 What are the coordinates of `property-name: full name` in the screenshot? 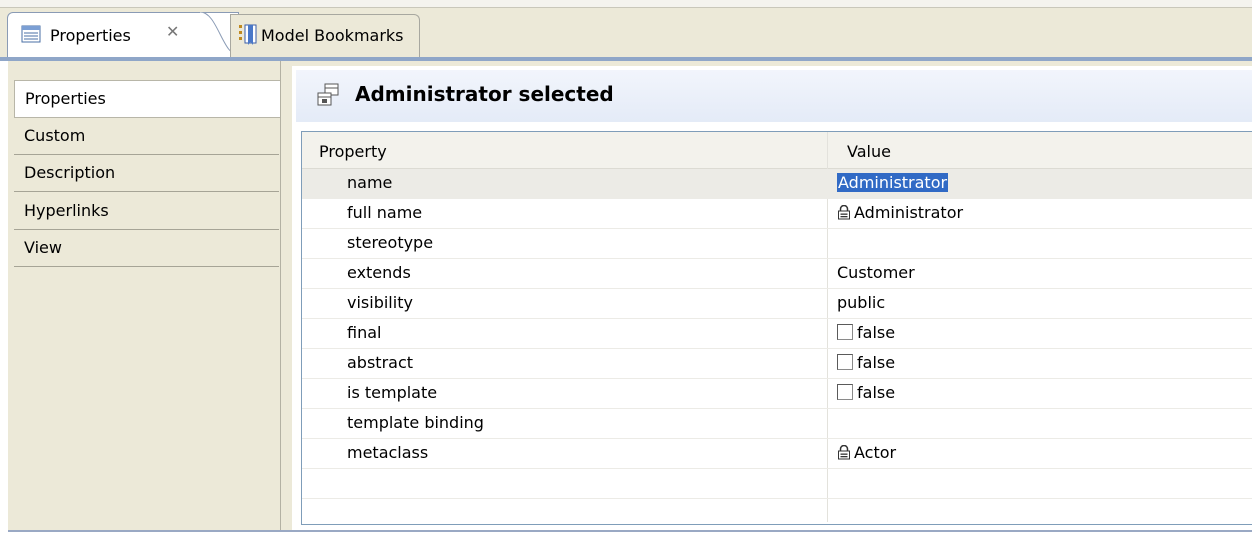 It's located at (385, 212).